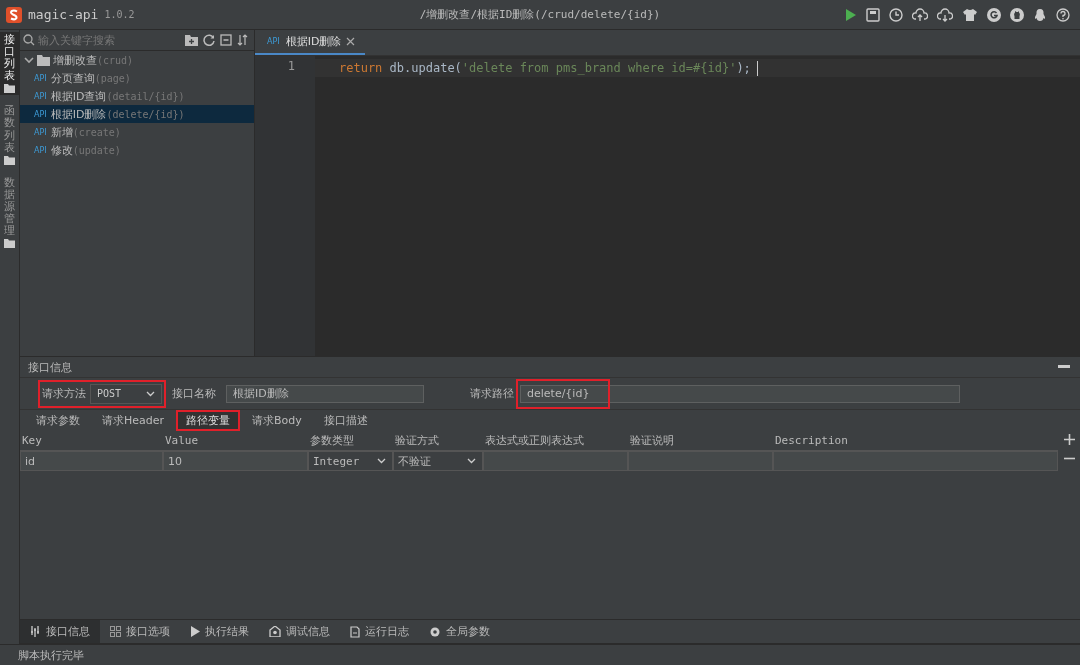  I want to click on add-icon, so click(1069, 439).